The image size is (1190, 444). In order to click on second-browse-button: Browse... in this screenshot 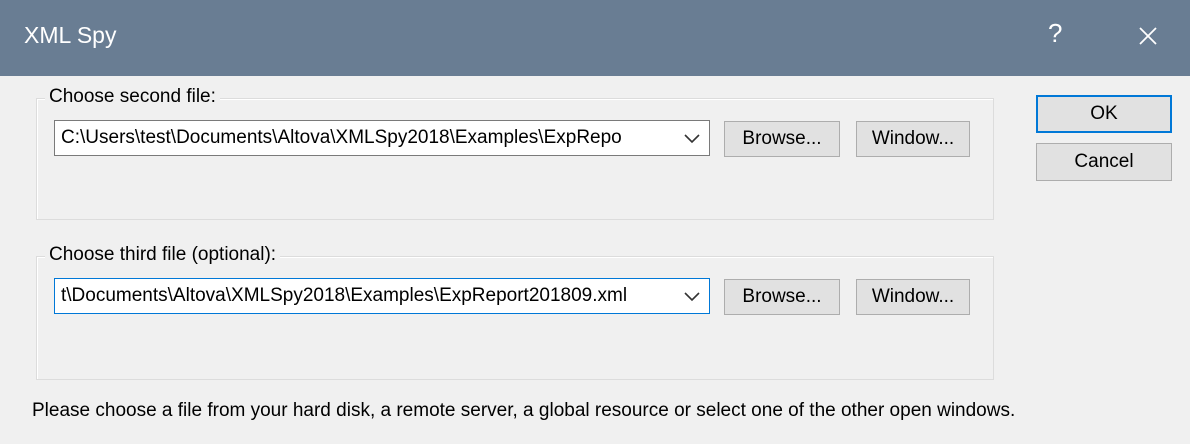, I will do `click(782, 139)`.